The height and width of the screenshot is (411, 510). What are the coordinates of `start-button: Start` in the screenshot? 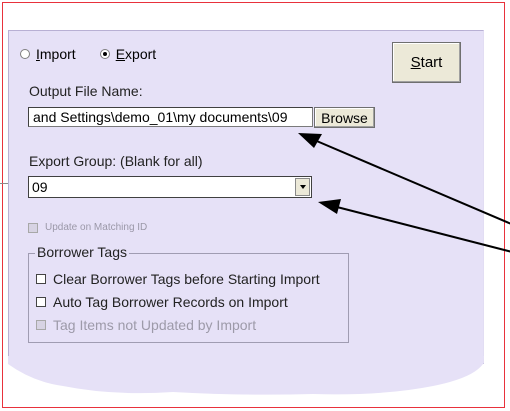 It's located at (426, 62).